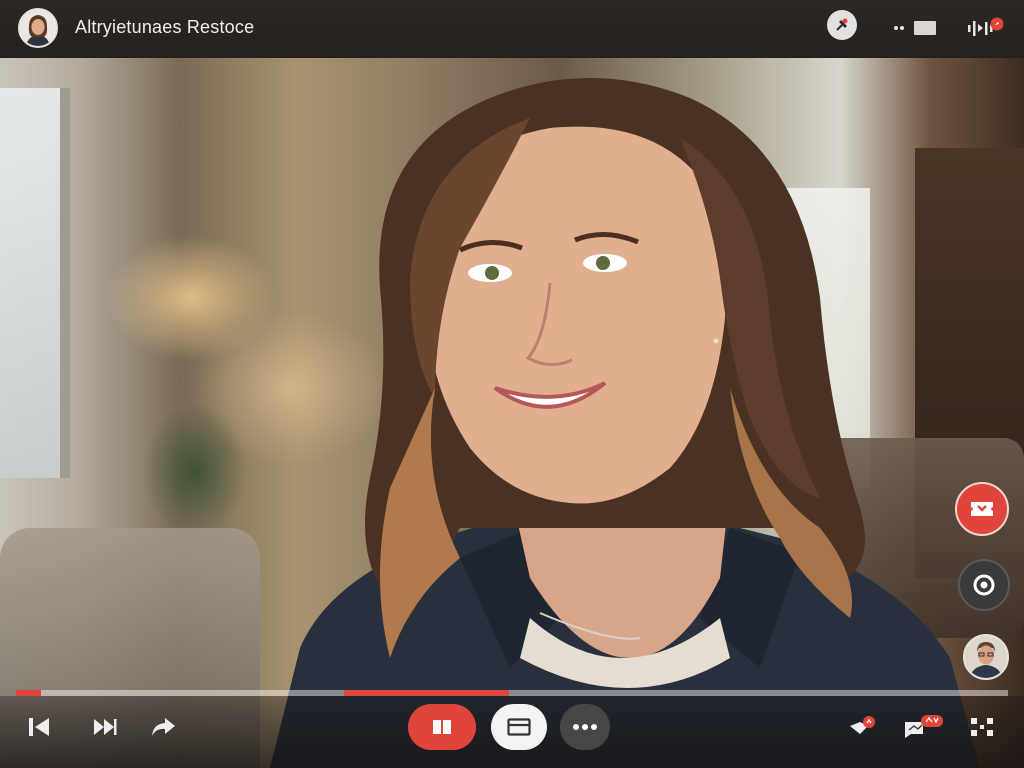 This screenshot has width=1024, height=768. I want to click on share-button, so click(163, 727).